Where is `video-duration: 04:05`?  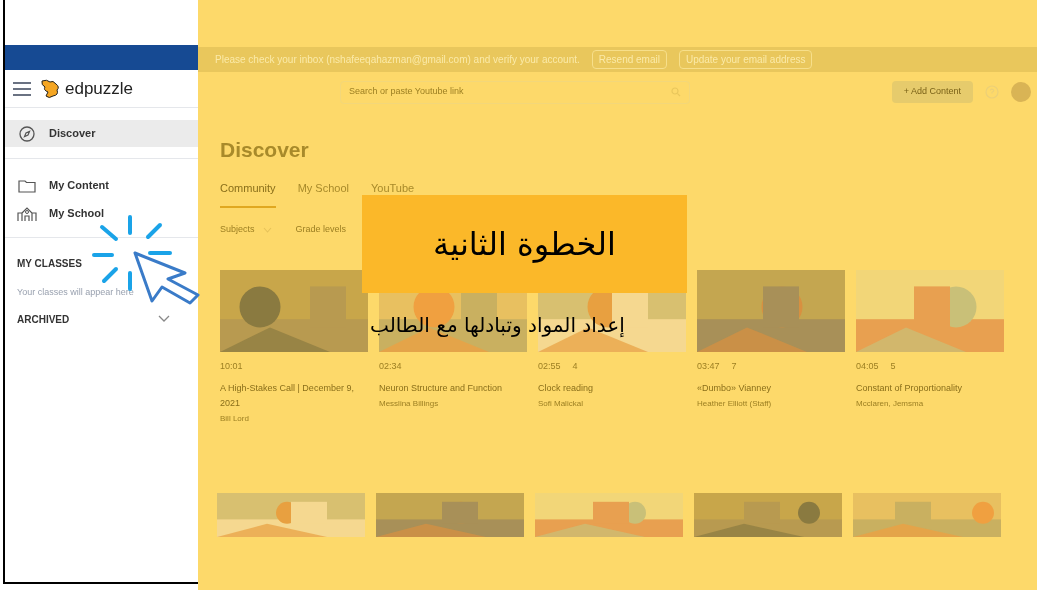 video-duration: 04:05 is located at coordinates (867, 366).